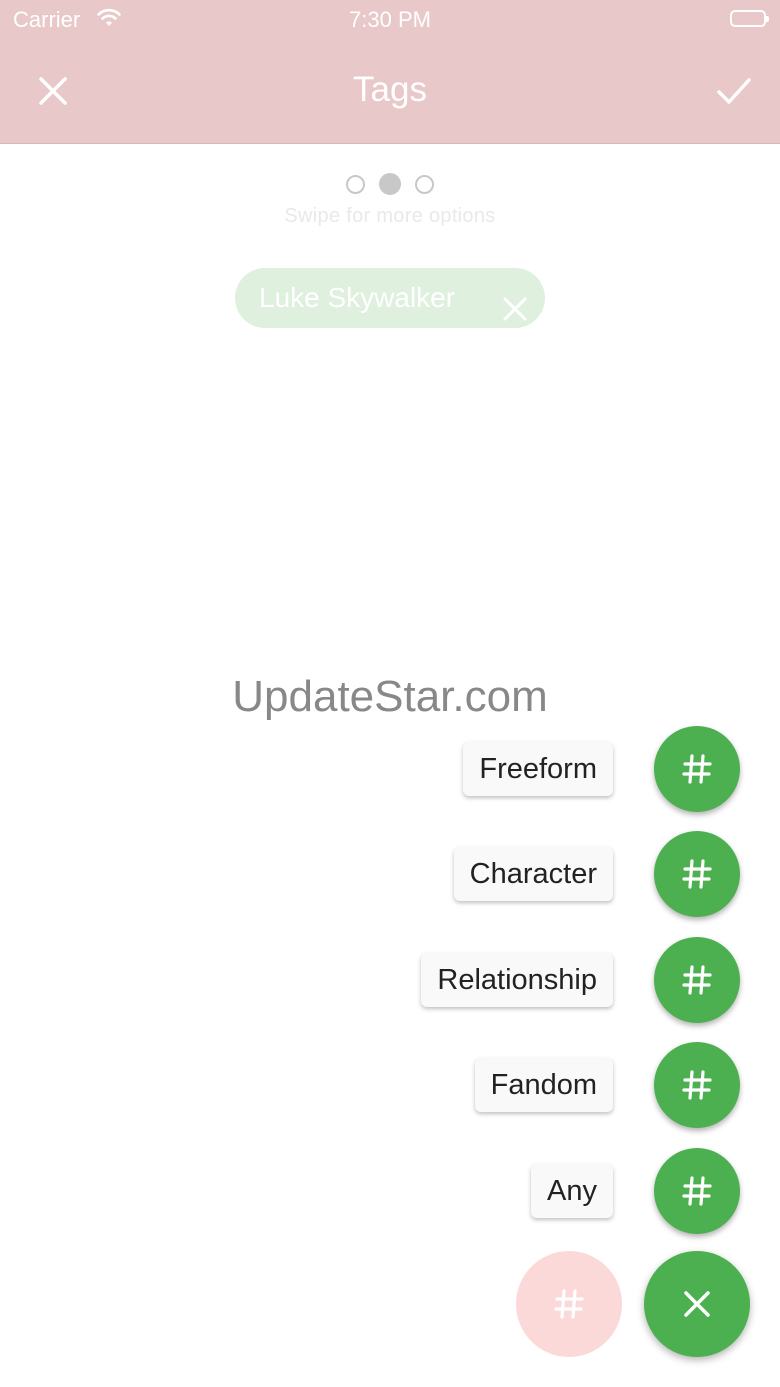  Describe the element at coordinates (517, 980) in the screenshot. I see `fab-label-relationship: Relationship` at that location.